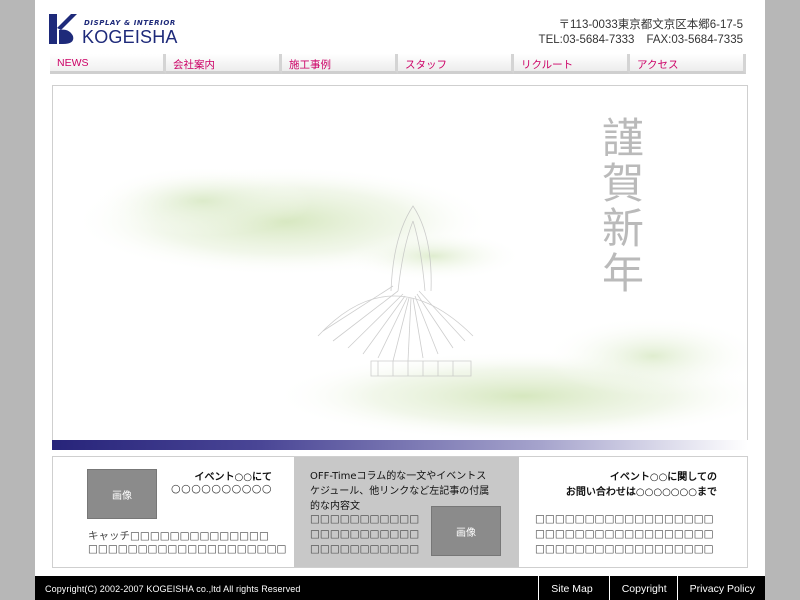 The width and height of the screenshot is (800, 600). I want to click on company-logo: DISPLAY & INTERIOR KOGEISHA, so click(129, 29).